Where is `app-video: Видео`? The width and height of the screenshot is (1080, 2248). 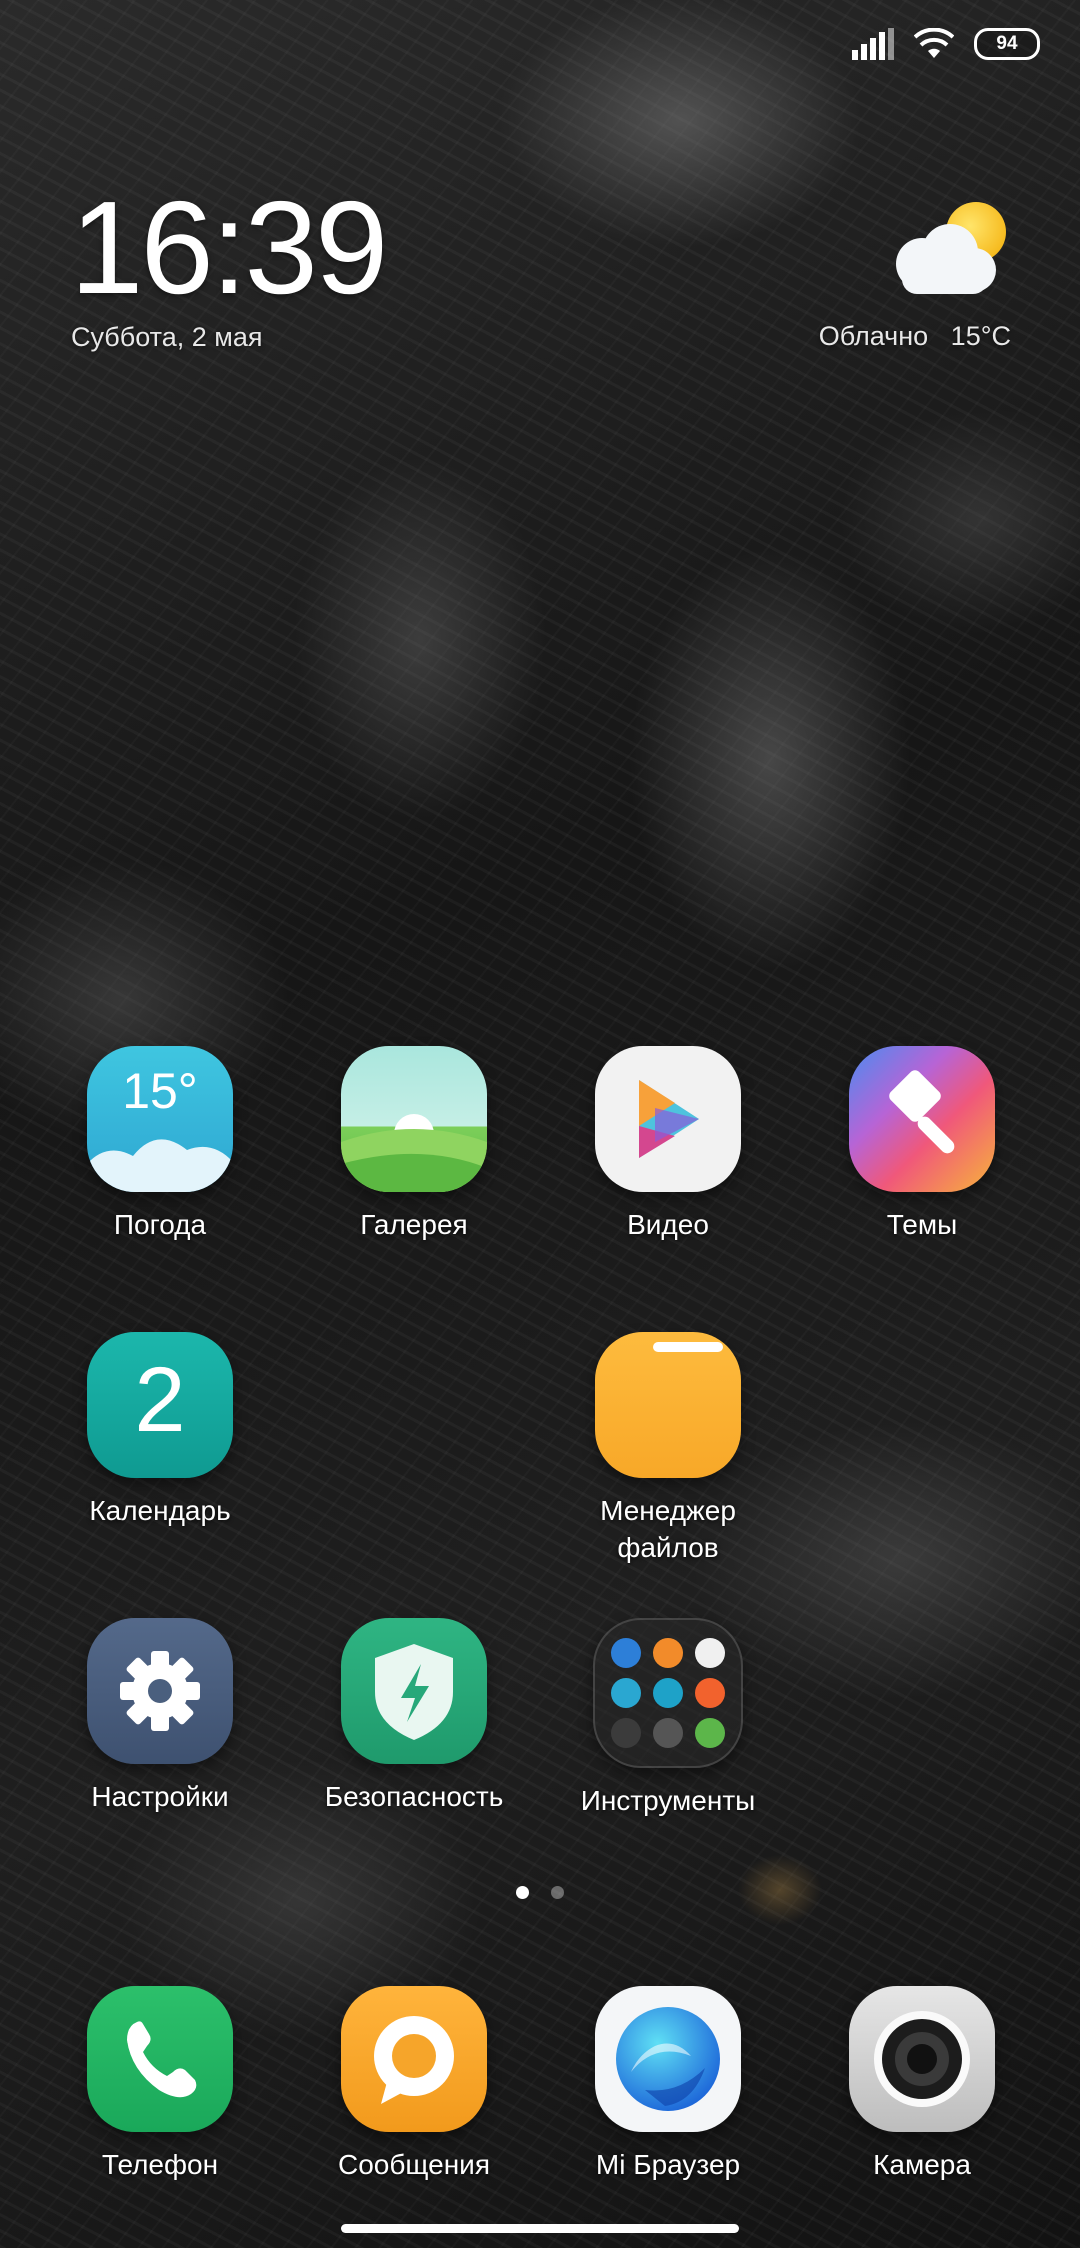 app-video: Видео is located at coordinates (668, 1144).